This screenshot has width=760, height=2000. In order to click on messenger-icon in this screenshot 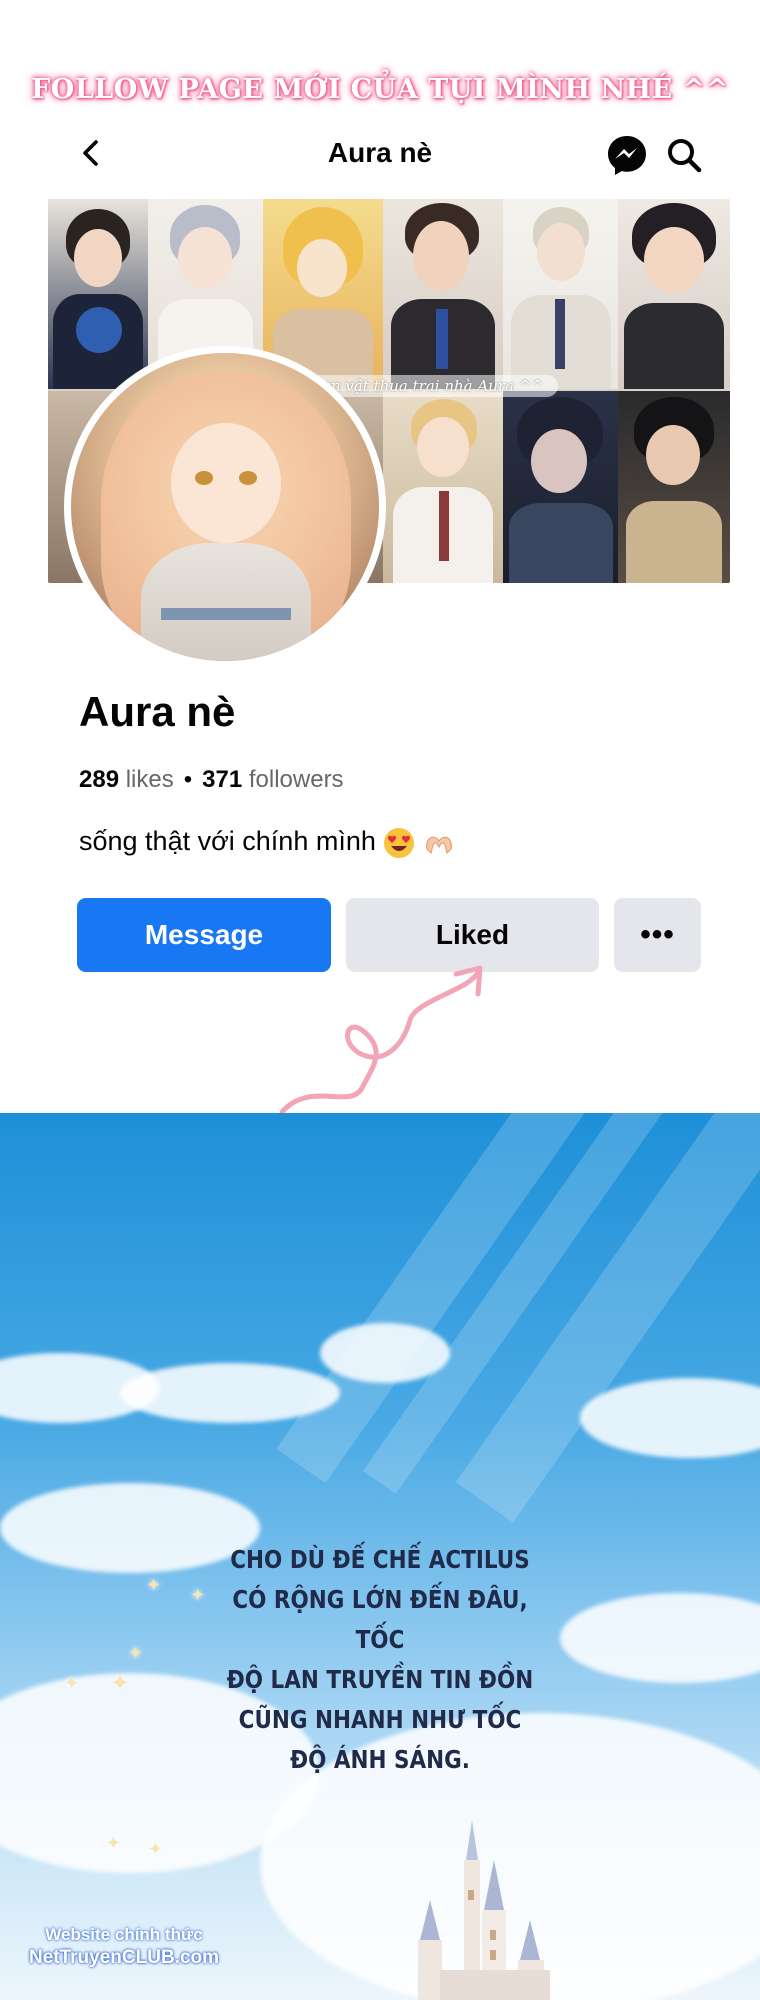, I will do `click(627, 155)`.